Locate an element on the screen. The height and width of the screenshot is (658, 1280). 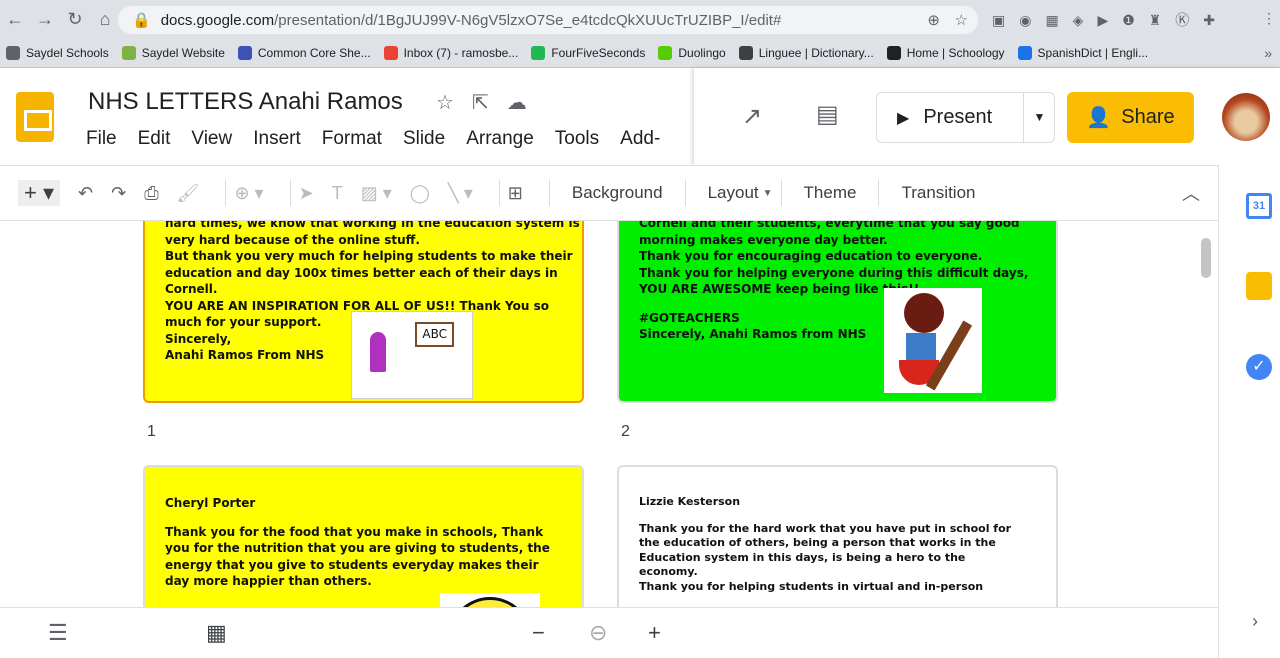
avatar is located at coordinates (1246, 117).